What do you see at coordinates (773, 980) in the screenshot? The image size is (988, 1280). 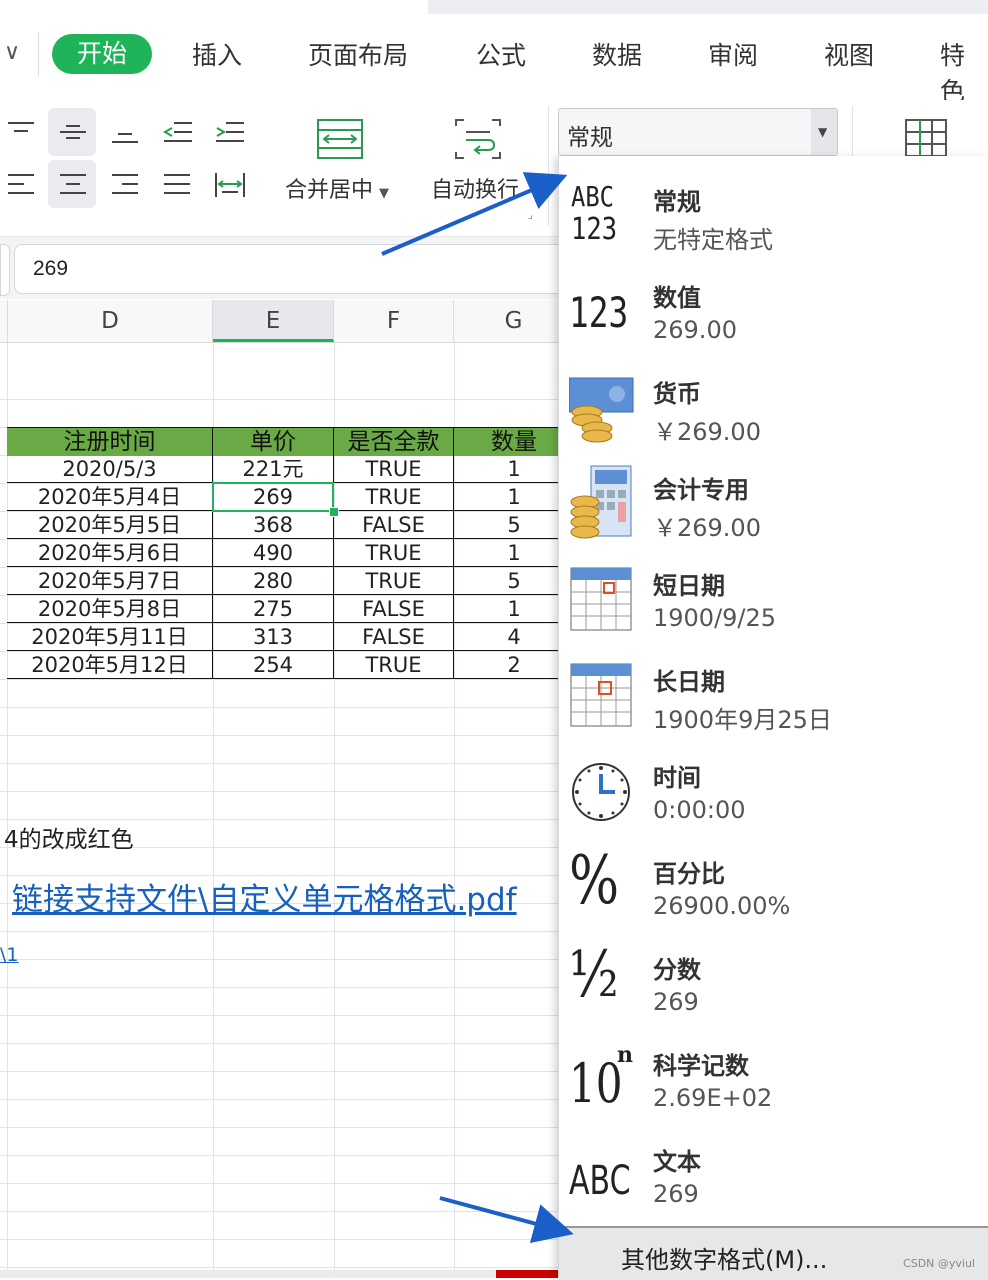 I see `format-item-fraction: ½ 分数 269` at bounding box center [773, 980].